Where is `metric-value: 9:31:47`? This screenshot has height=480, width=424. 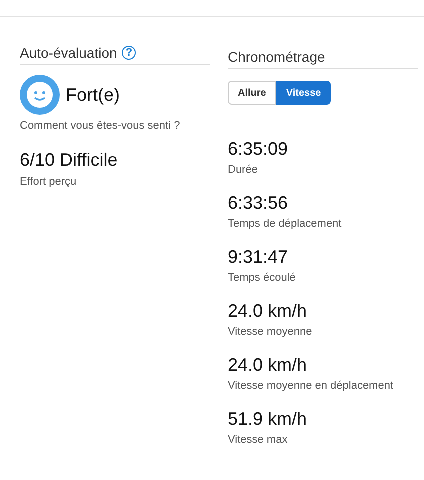
metric-value: 9:31:47 is located at coordinates (259, 257).